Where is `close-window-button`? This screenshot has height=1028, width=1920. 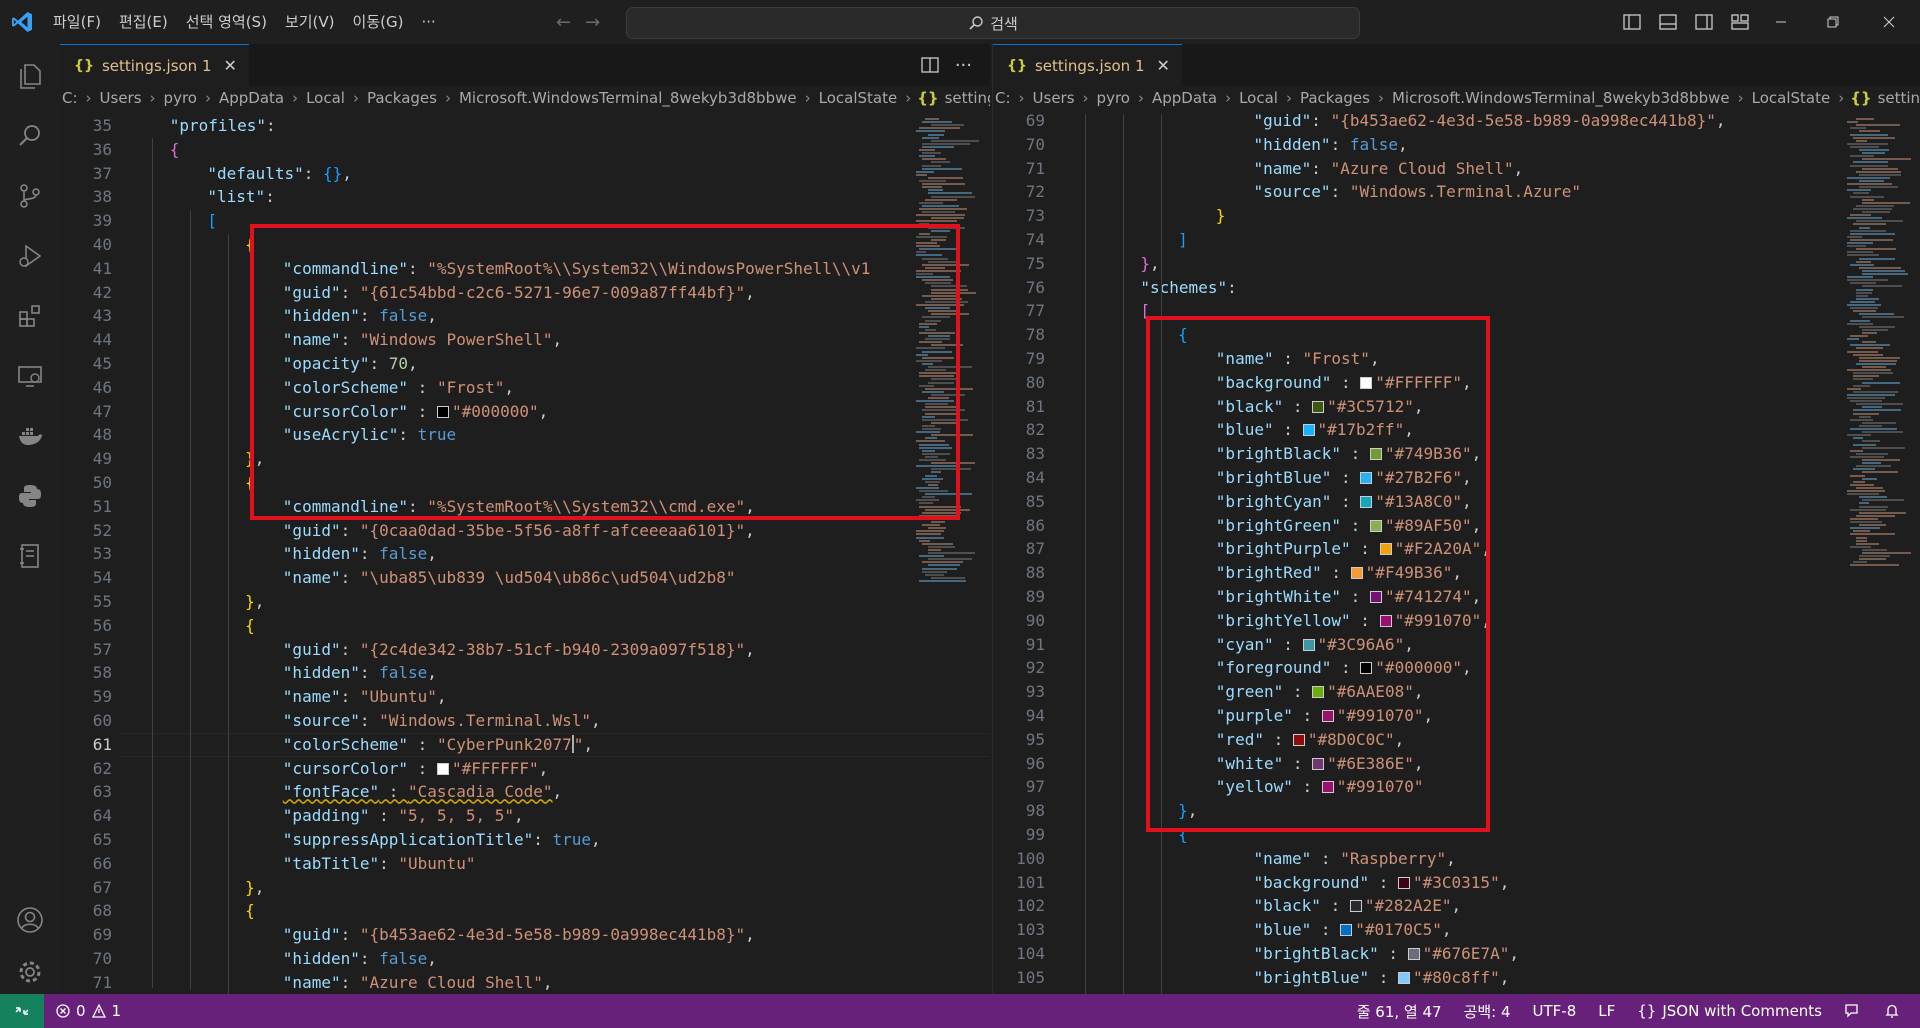 close-window-button is located at coordinates (1889, 22).